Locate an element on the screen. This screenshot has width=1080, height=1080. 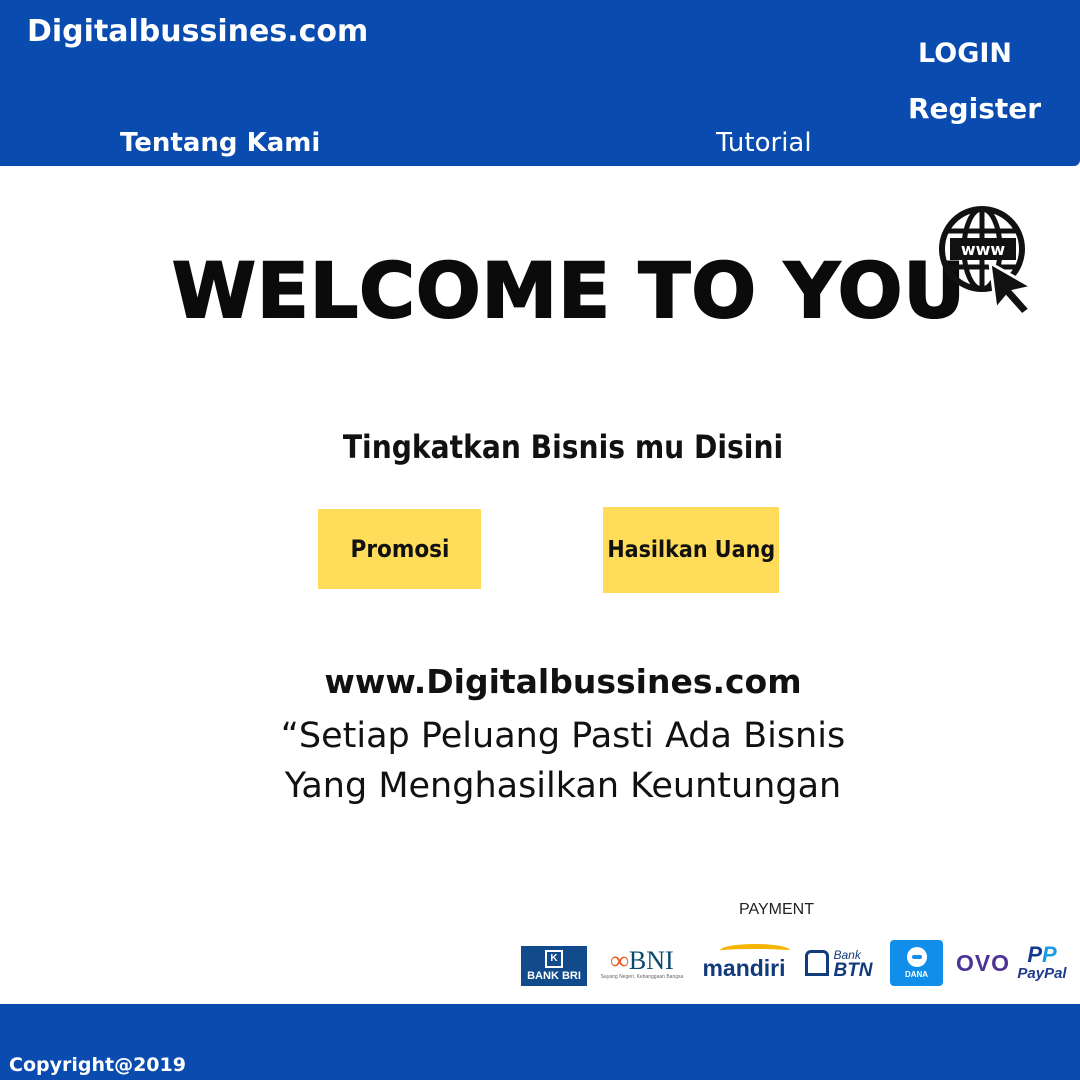
nav-tentang-kami: Tentang Kami is located at coordinates (220, 143).